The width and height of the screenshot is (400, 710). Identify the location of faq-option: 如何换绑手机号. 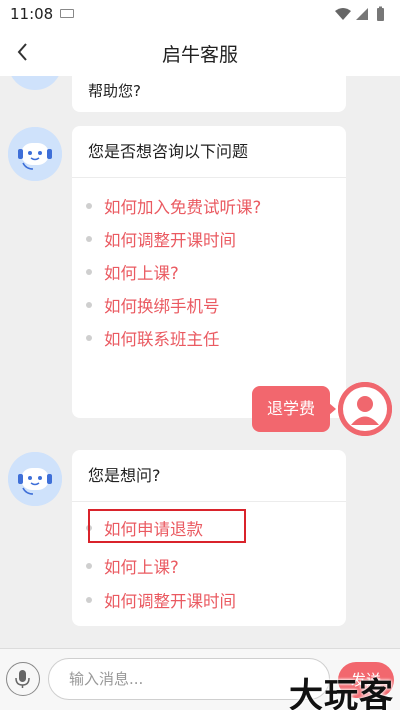
(153, 305).